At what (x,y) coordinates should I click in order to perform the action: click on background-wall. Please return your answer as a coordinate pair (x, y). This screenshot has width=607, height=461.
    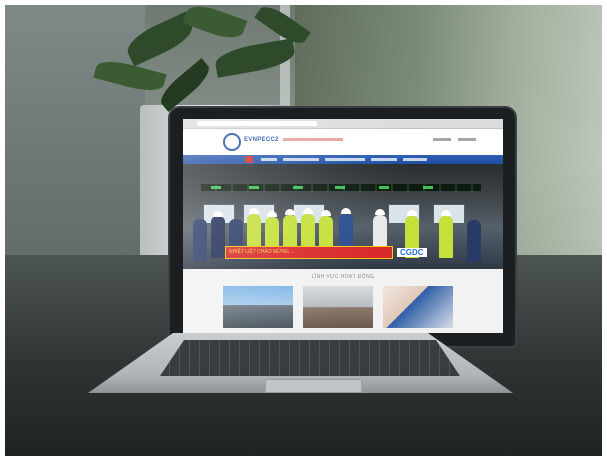
    Looking at the image, I should click on (75, 135).